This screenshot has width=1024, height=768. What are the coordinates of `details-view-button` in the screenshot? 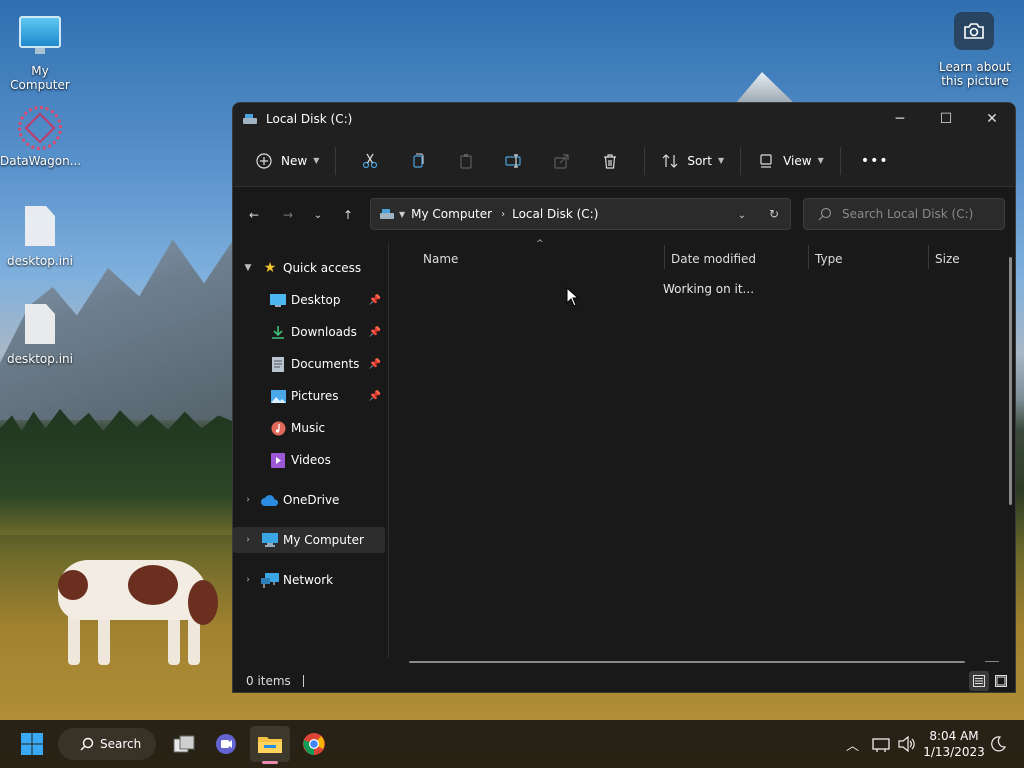 It's located at (979, 681).